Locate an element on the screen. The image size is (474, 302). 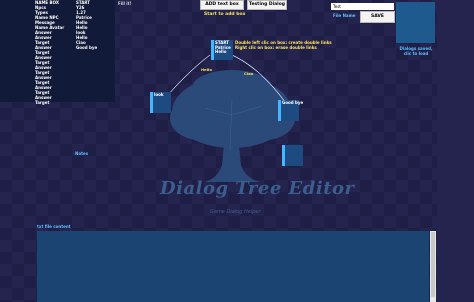
scrollbar-thumb is located at coordinates (433, 264).